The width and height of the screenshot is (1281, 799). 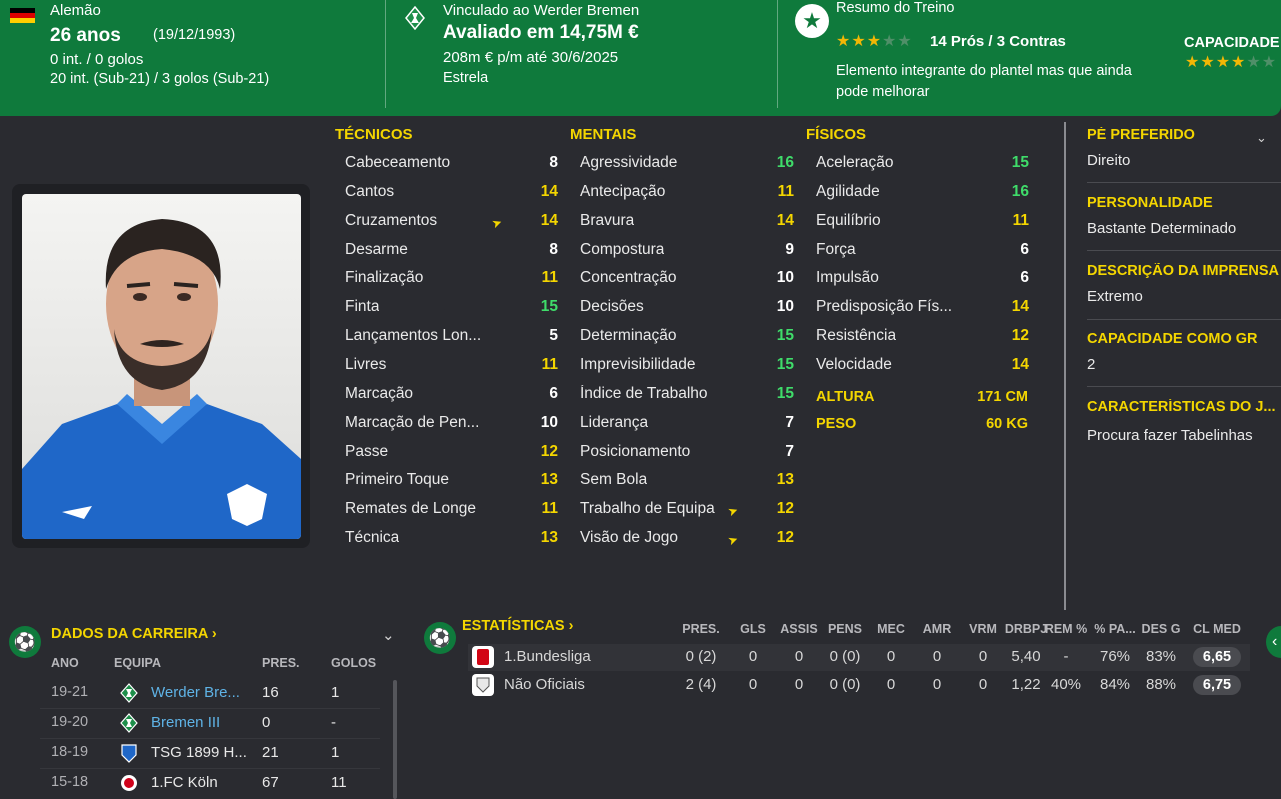 I want to click on attribute-row: Antecipação 11, so click(x=687, y=193).